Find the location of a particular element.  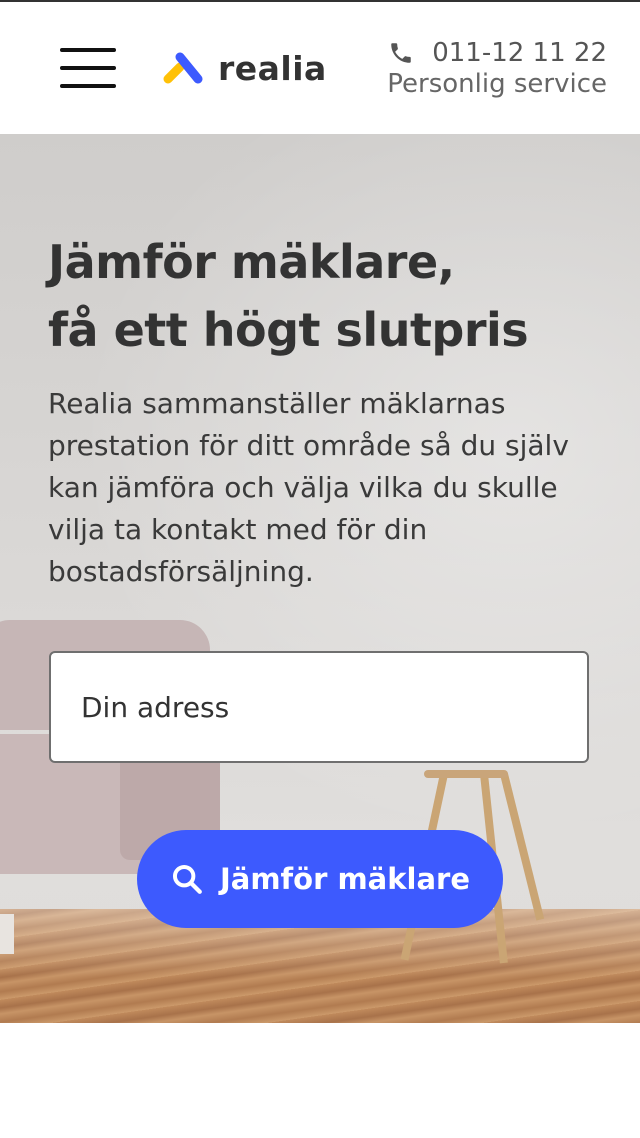

hero-title-line-2: få ett högt slutpris is located at coordinates (288, 330).